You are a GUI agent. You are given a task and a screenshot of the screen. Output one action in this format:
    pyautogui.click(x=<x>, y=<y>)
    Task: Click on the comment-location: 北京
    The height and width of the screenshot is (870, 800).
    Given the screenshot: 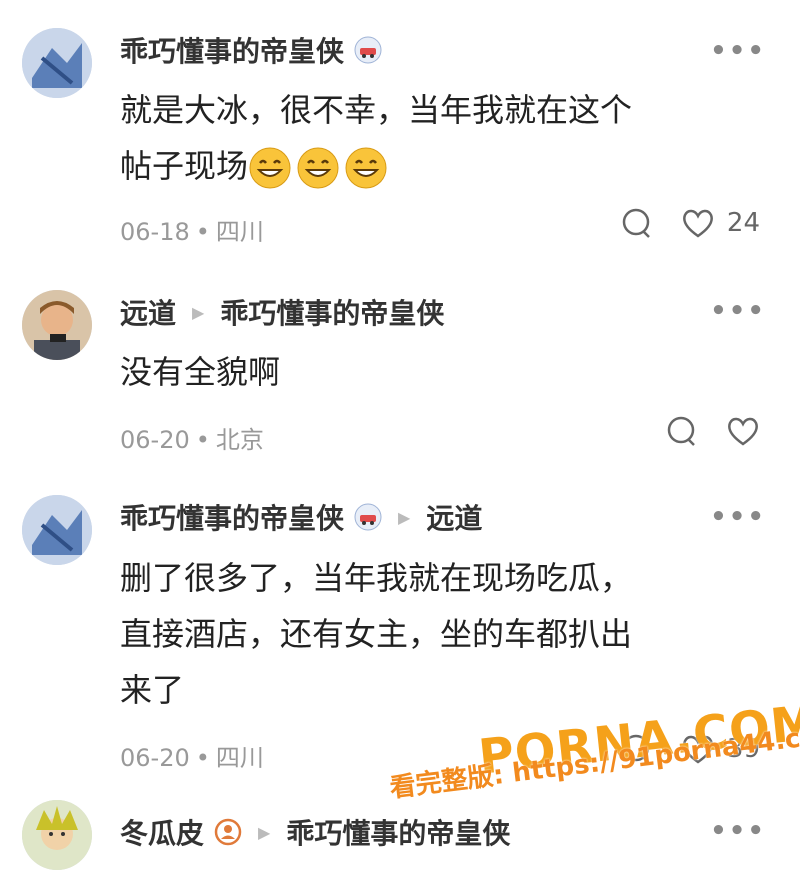 What is the action you would take?
    pyautogui.click(x=239, y=440)
    